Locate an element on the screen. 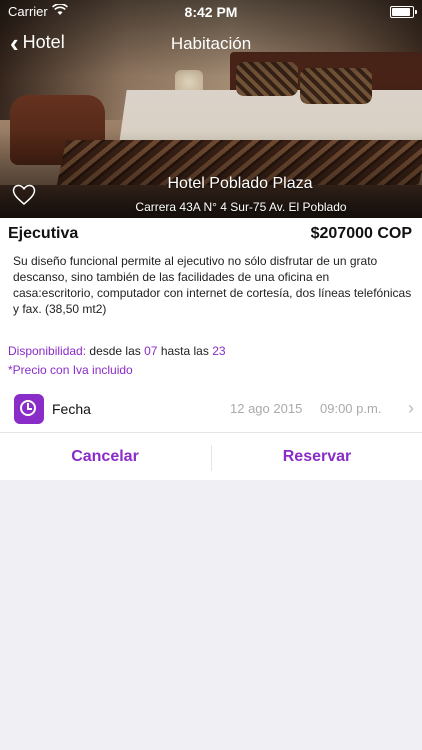 Image resolution: width=422 pixels, height=750 pixels. battery-icon is located at coordinates (403, 12).